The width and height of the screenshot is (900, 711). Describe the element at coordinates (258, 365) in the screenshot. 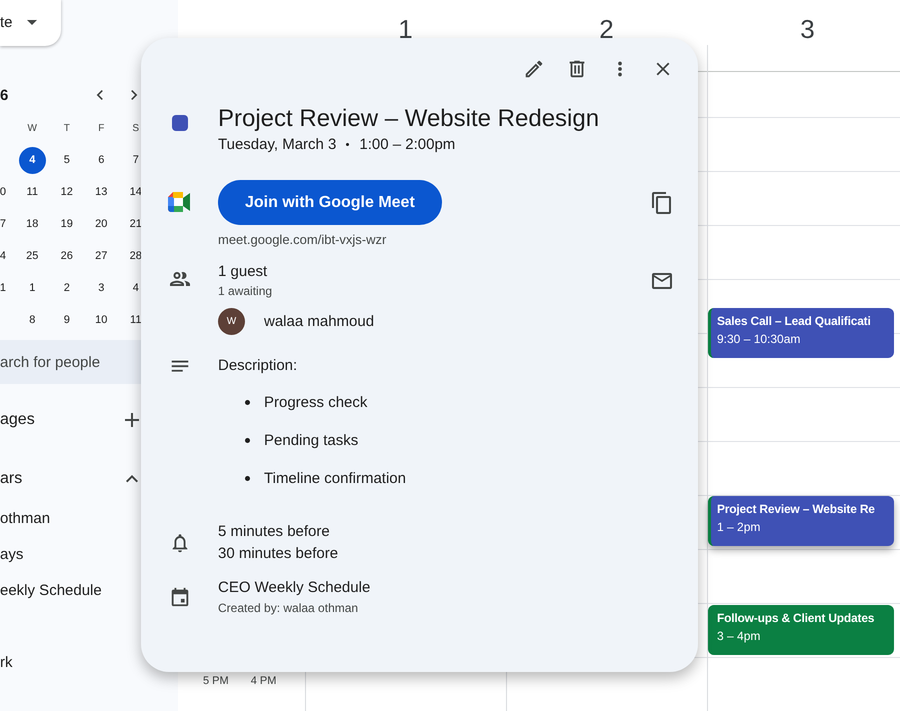

I see `description-heading: Description:` at that location.